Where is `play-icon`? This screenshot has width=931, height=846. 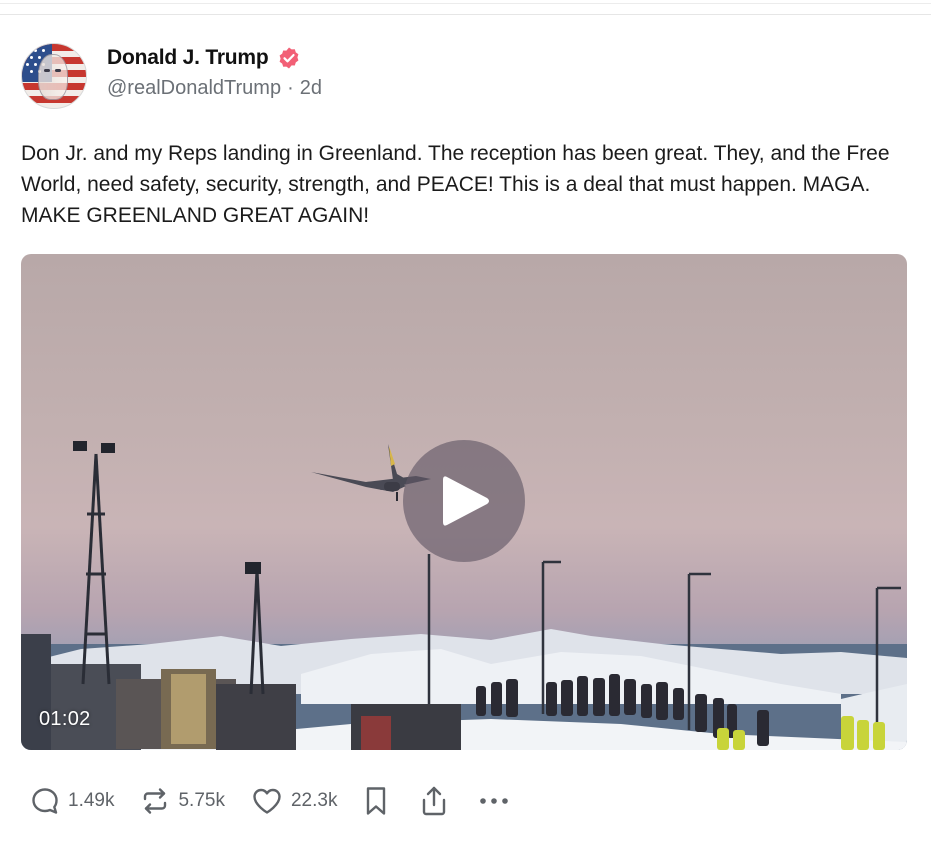
play-icon is located at coordinates (466, 501).